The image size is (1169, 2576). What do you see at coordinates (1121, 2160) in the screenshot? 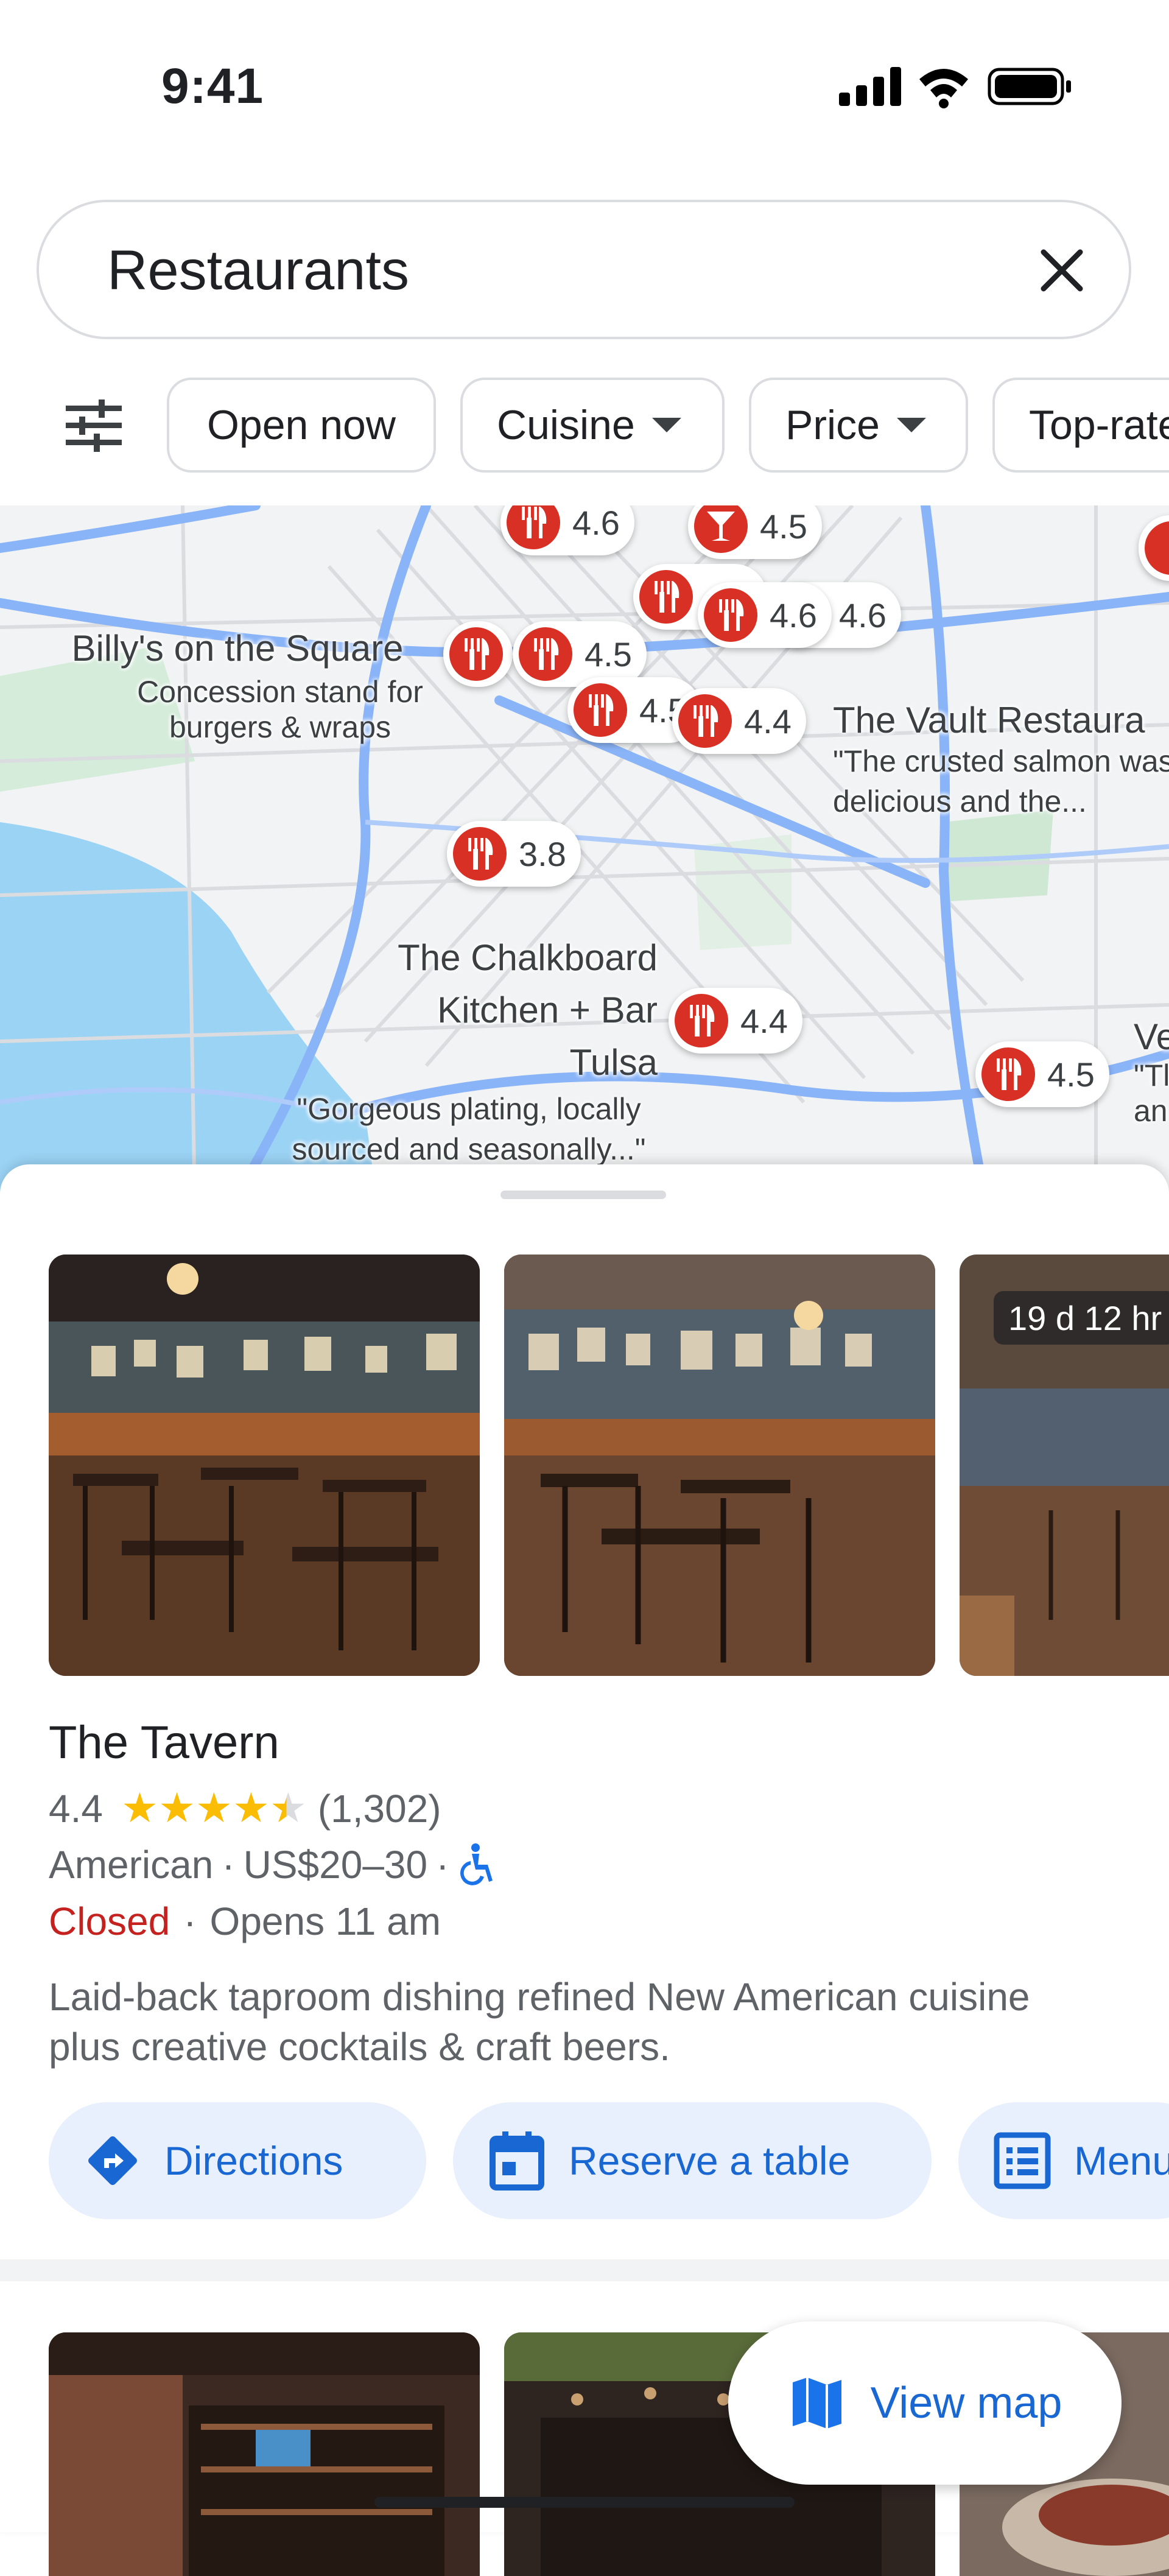
I see `menu-label: Menu` at bounding box center [1121, 2160].